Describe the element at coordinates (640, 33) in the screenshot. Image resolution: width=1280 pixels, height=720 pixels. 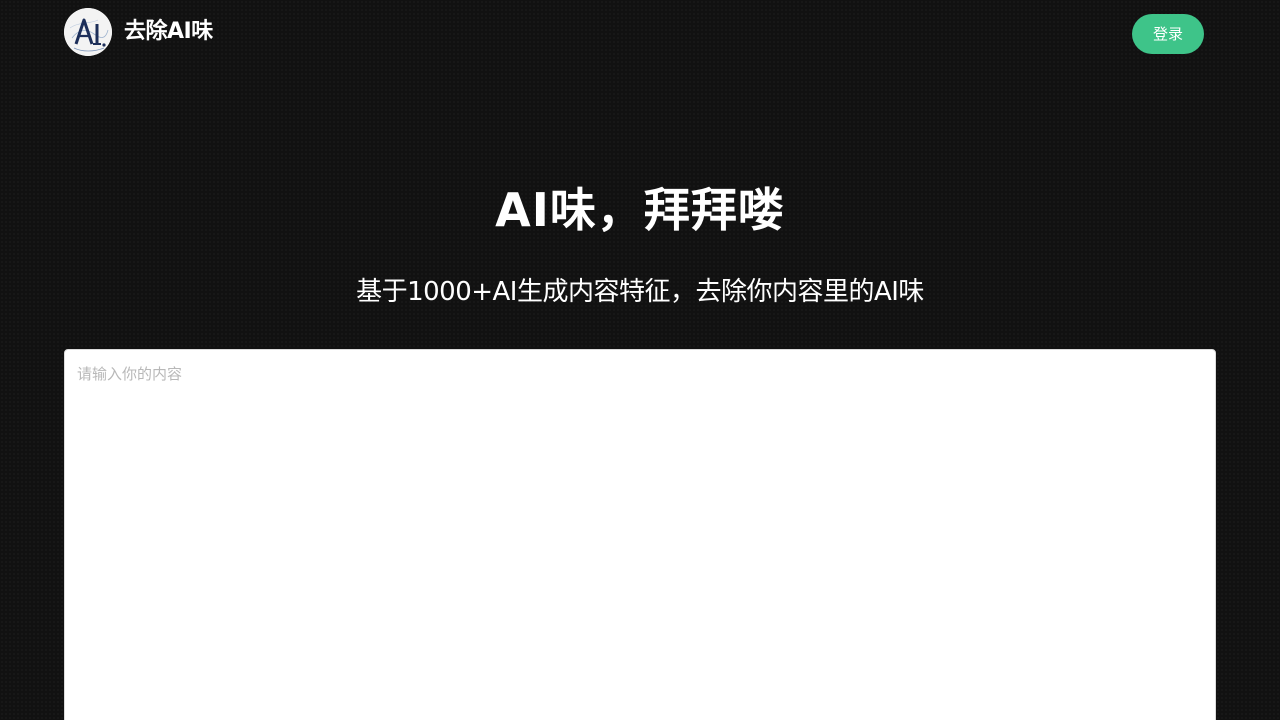
I see `header: 去除AI味 登录` at that location.